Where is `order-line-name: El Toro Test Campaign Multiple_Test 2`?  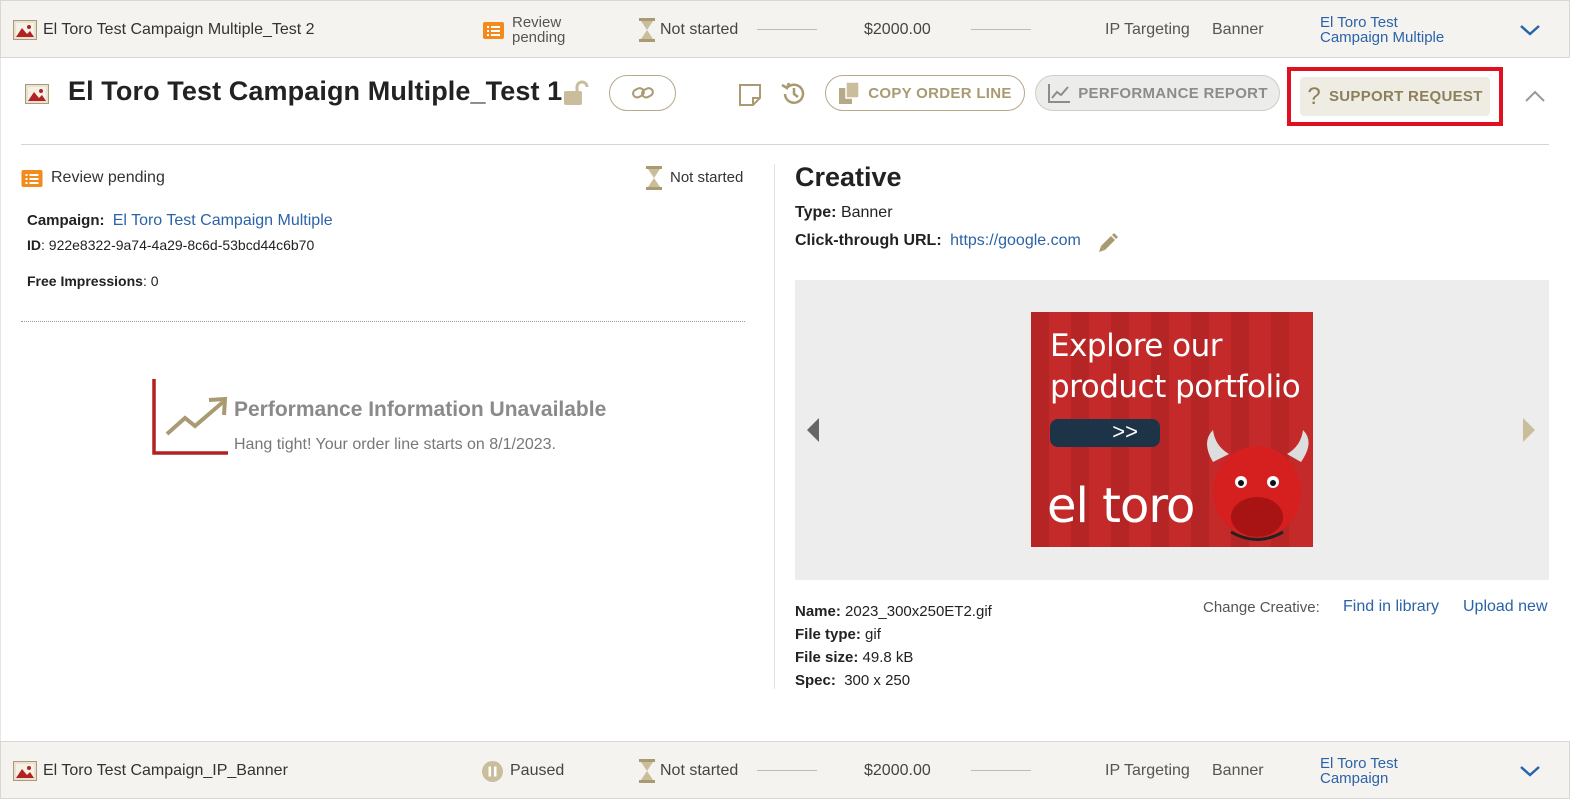
order-line-name: El Toro Test Campaign Multiple_Test 2 is located at coordinates (179, 30).